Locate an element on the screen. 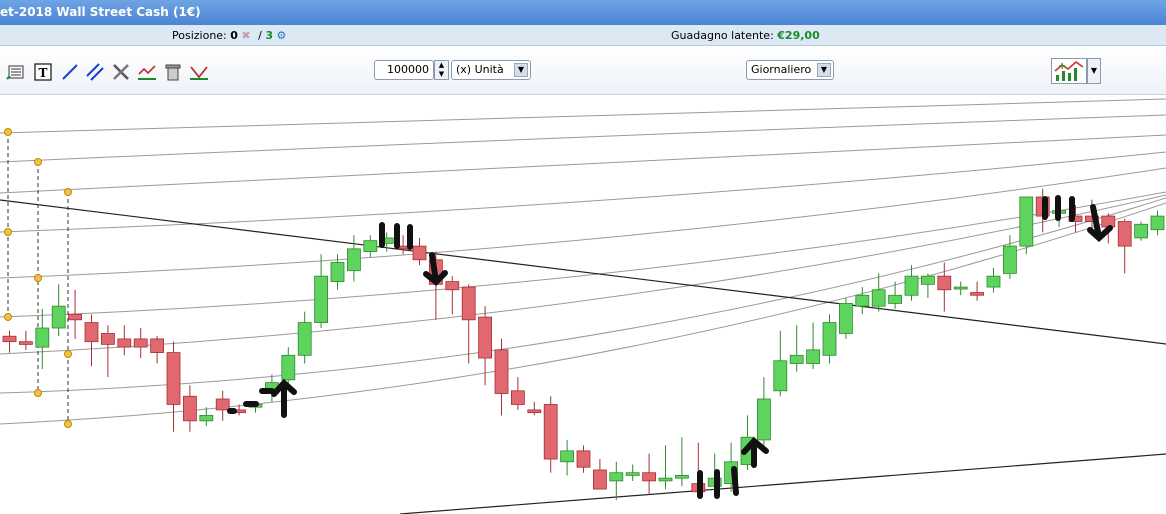 This screenshot has height=514, width=1166. gain-label: Guadagno latente: is located at coordinates (722, 35).